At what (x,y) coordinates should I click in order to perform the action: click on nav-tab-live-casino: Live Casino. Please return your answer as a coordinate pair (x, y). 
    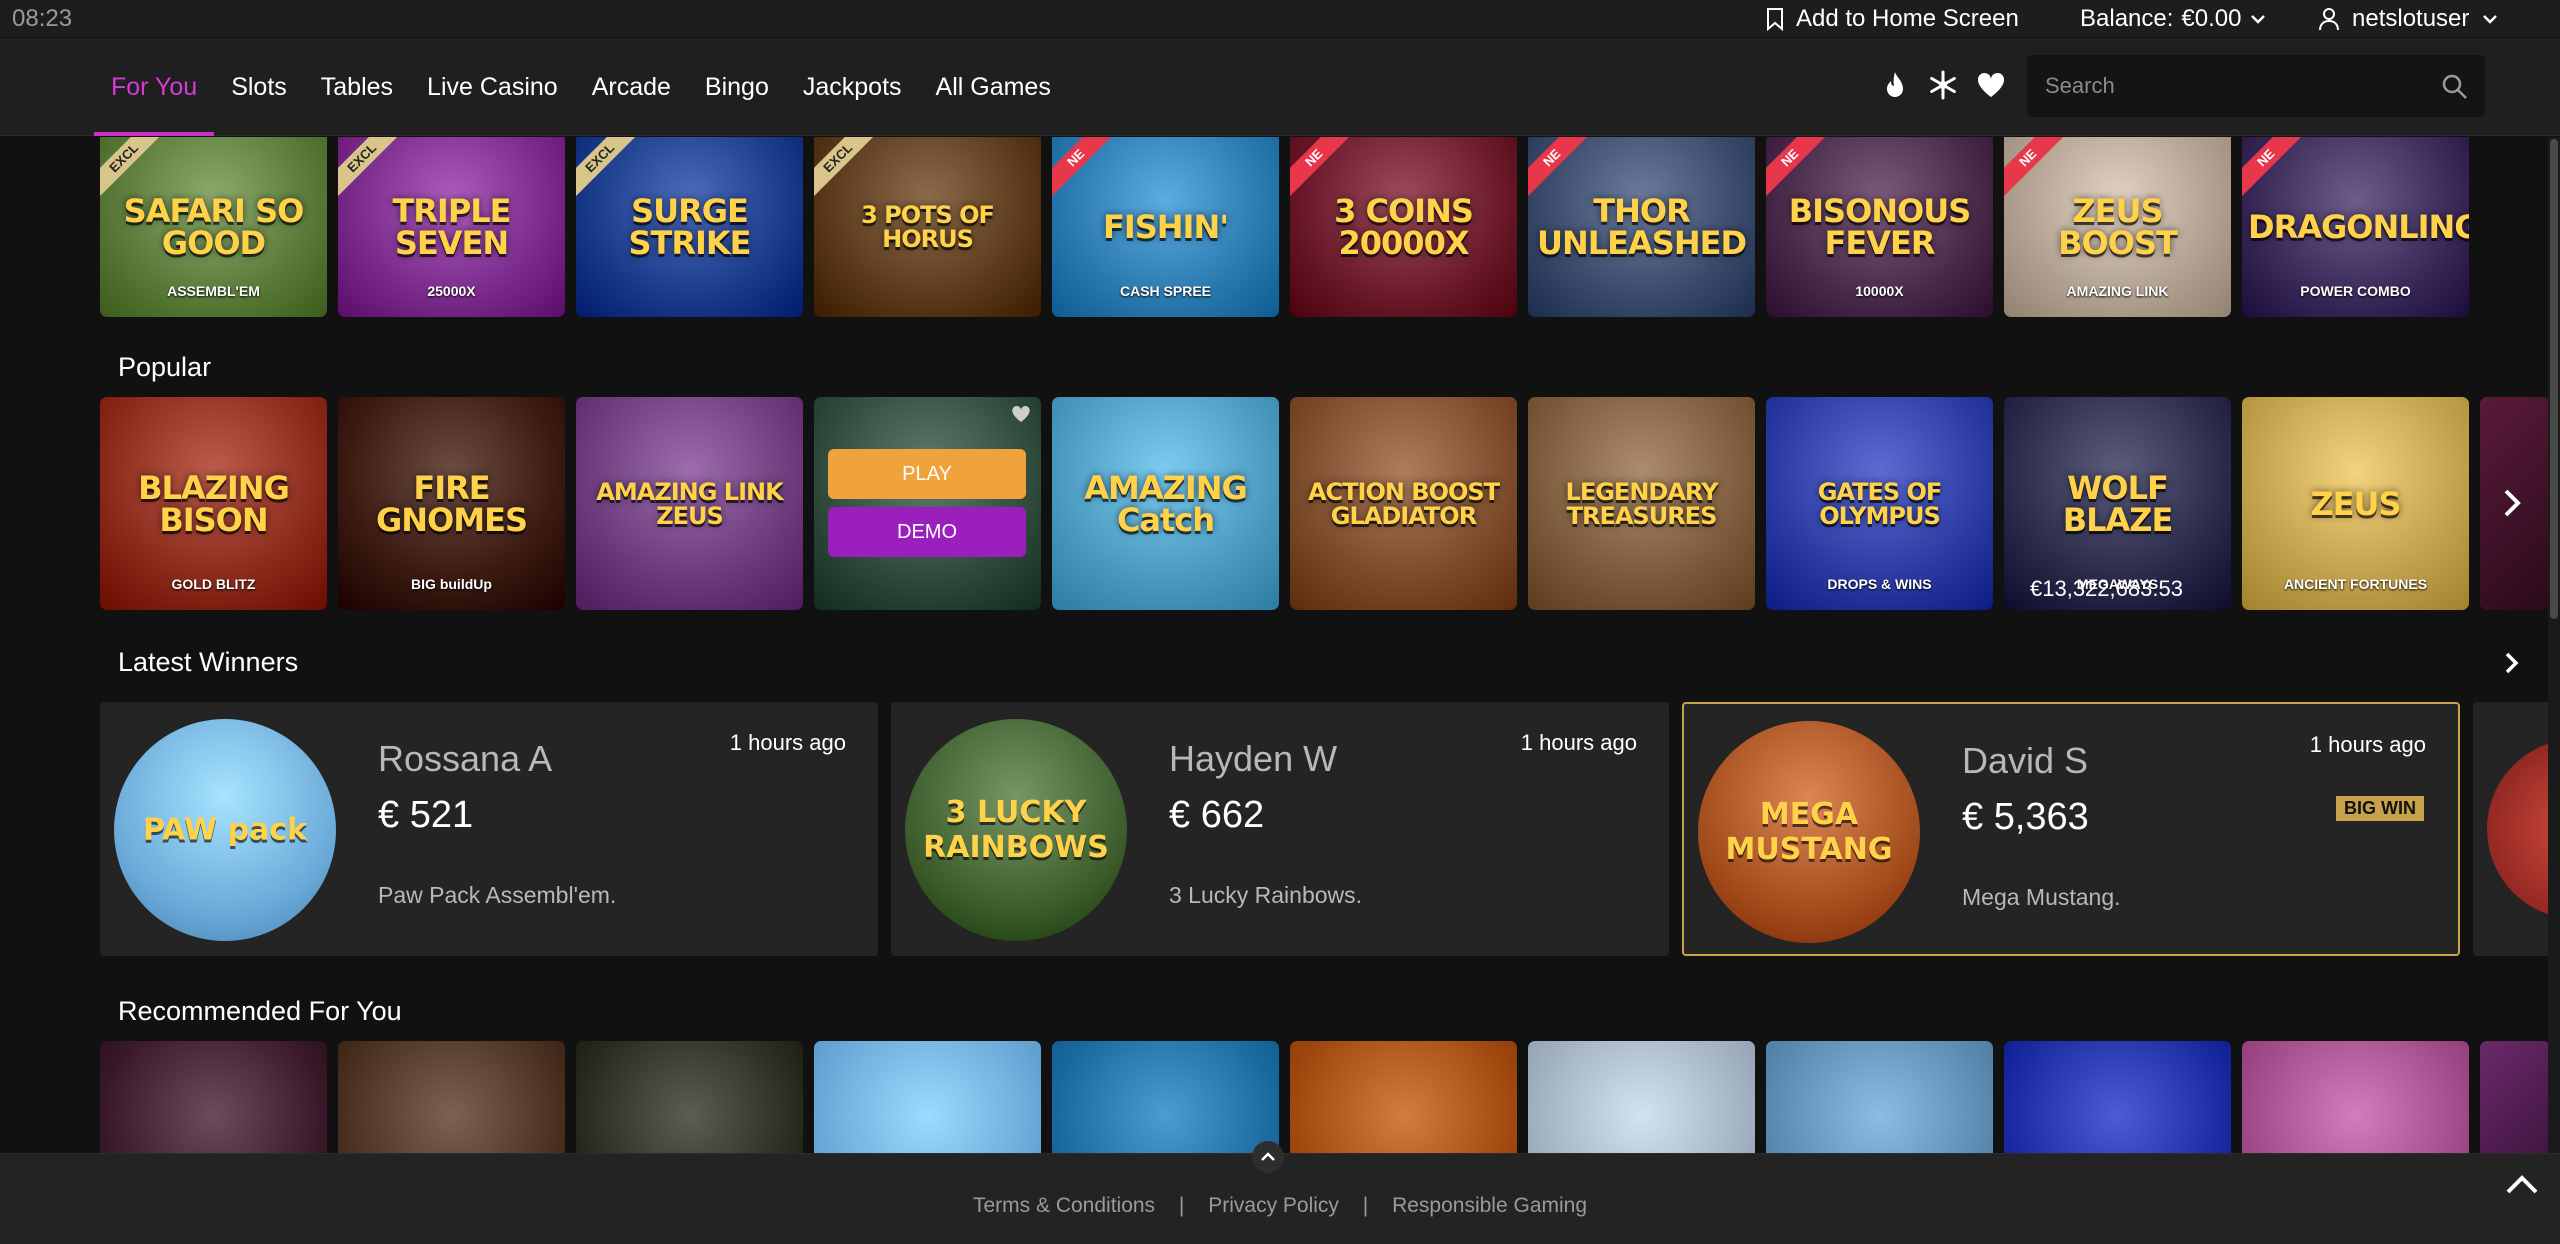
    Looking at the image, I should click on (492, 87).